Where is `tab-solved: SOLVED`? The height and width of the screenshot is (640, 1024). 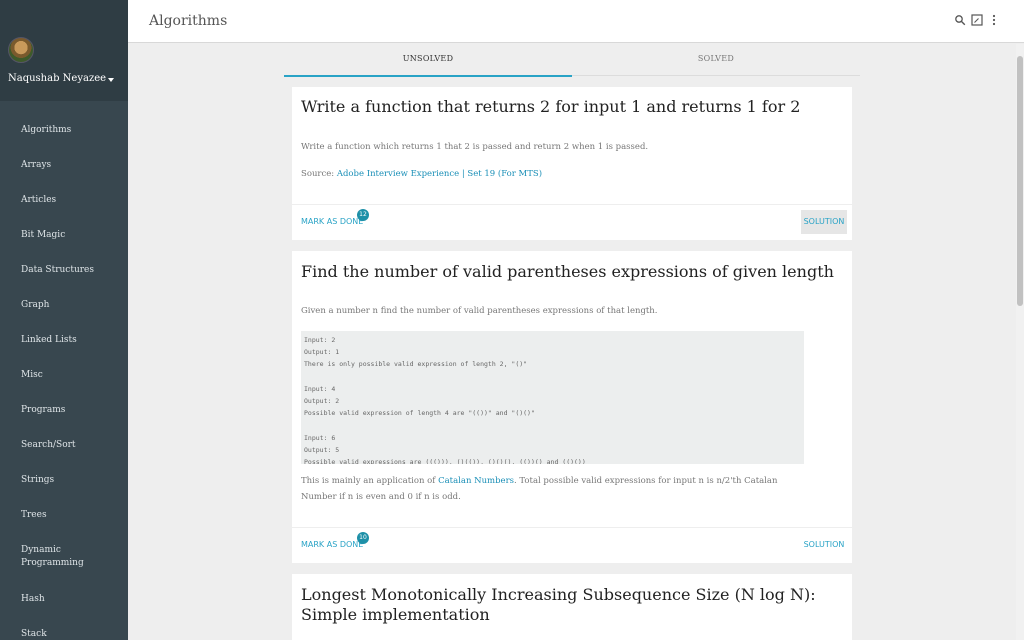
tab-solved: SOLVED is located at coordinates (716, 60).